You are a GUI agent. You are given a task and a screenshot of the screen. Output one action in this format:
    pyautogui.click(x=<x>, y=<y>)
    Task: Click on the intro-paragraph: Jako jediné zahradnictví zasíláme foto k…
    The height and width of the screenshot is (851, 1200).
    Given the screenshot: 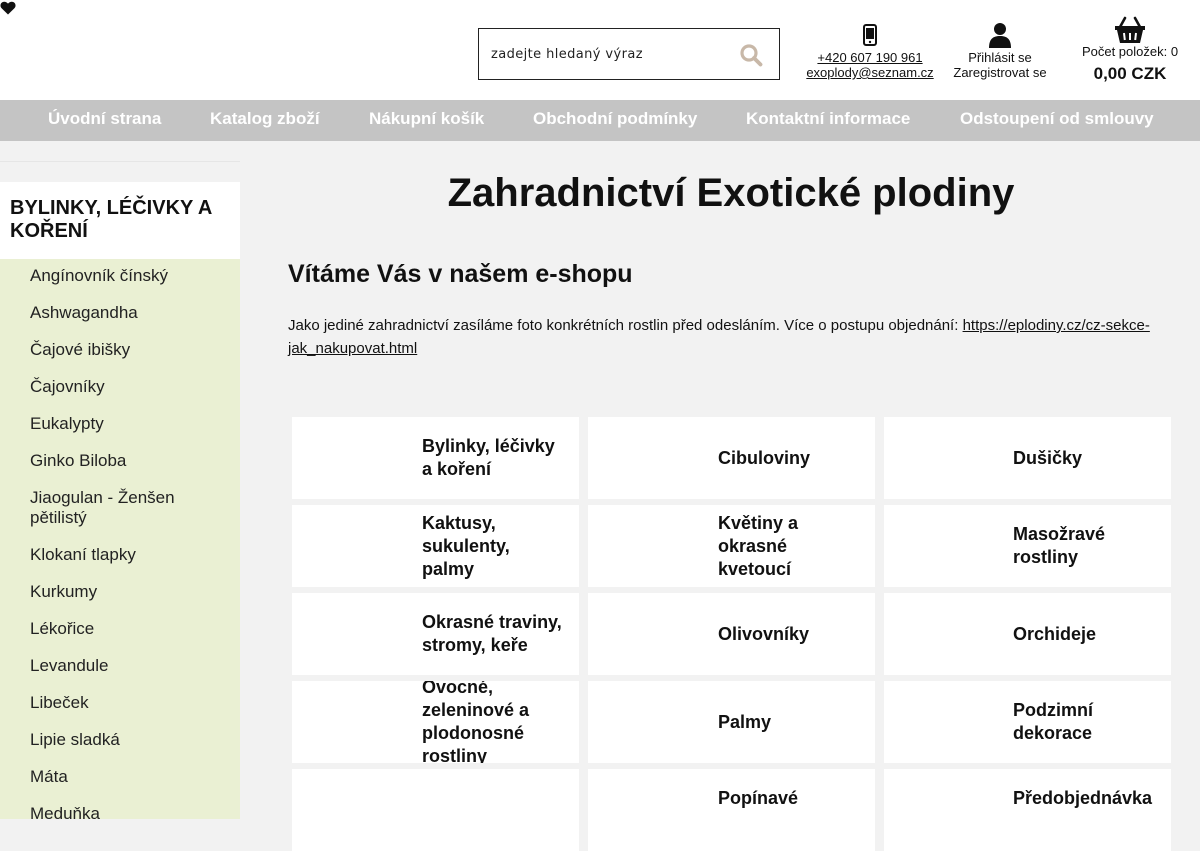 What is the action you would take?
    pyautogui.click(x=733, y=337)
    